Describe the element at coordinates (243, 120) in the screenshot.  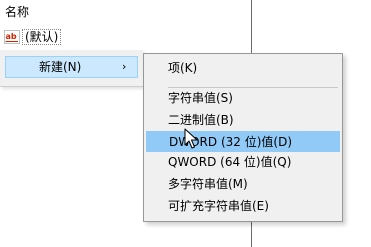
I see `menu-item-binary-value: 二进制值(B)` at that location.